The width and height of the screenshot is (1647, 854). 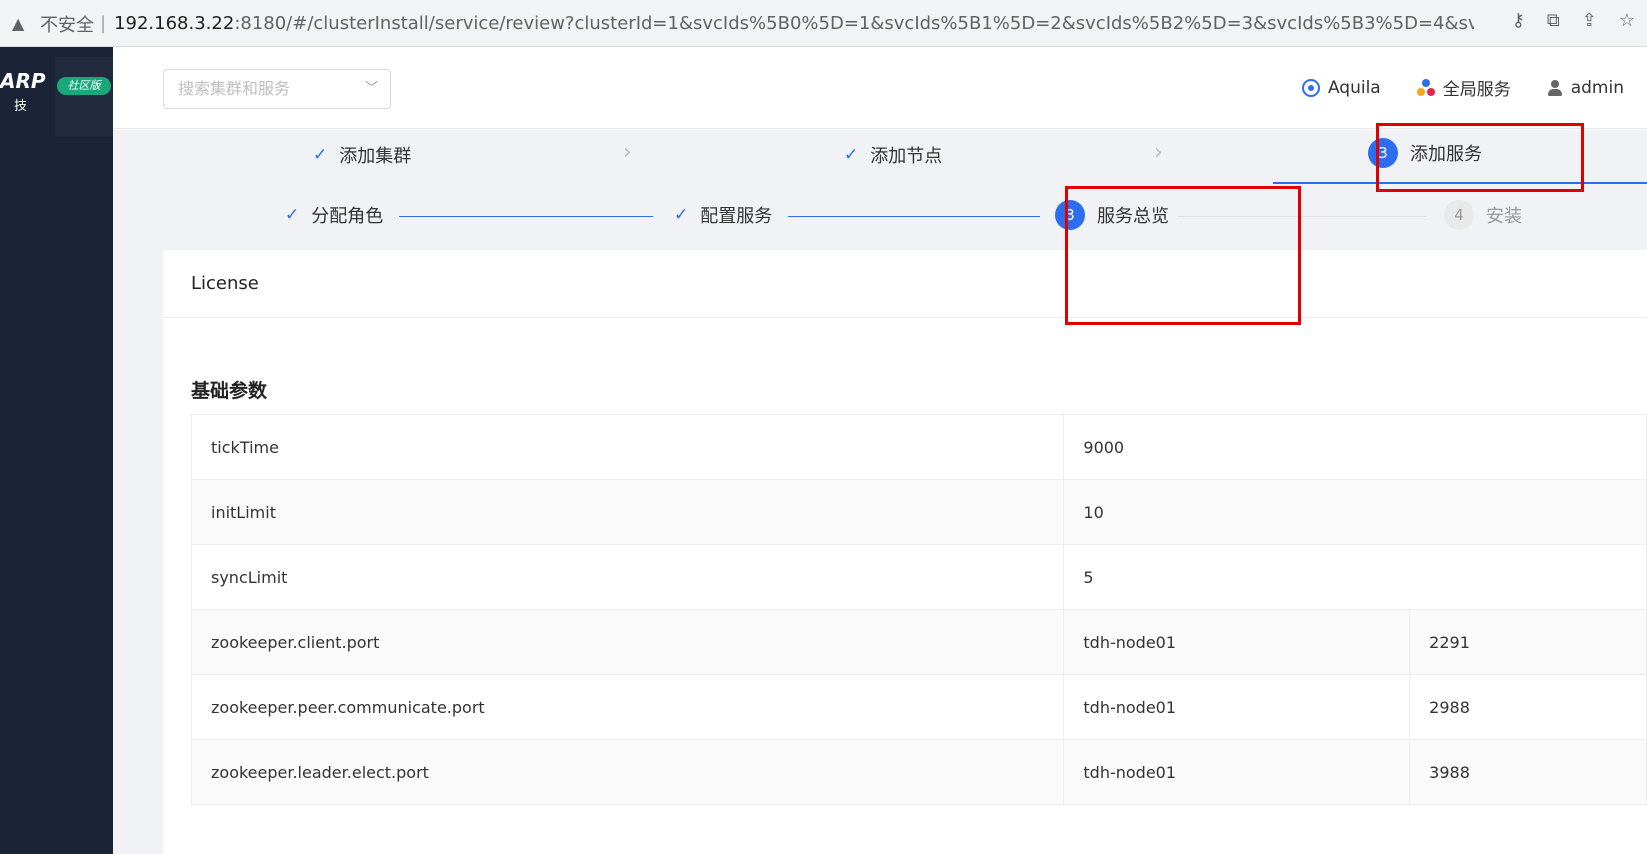 I want to click on table-row: syncLimit 5, so click(x=919, y=577).